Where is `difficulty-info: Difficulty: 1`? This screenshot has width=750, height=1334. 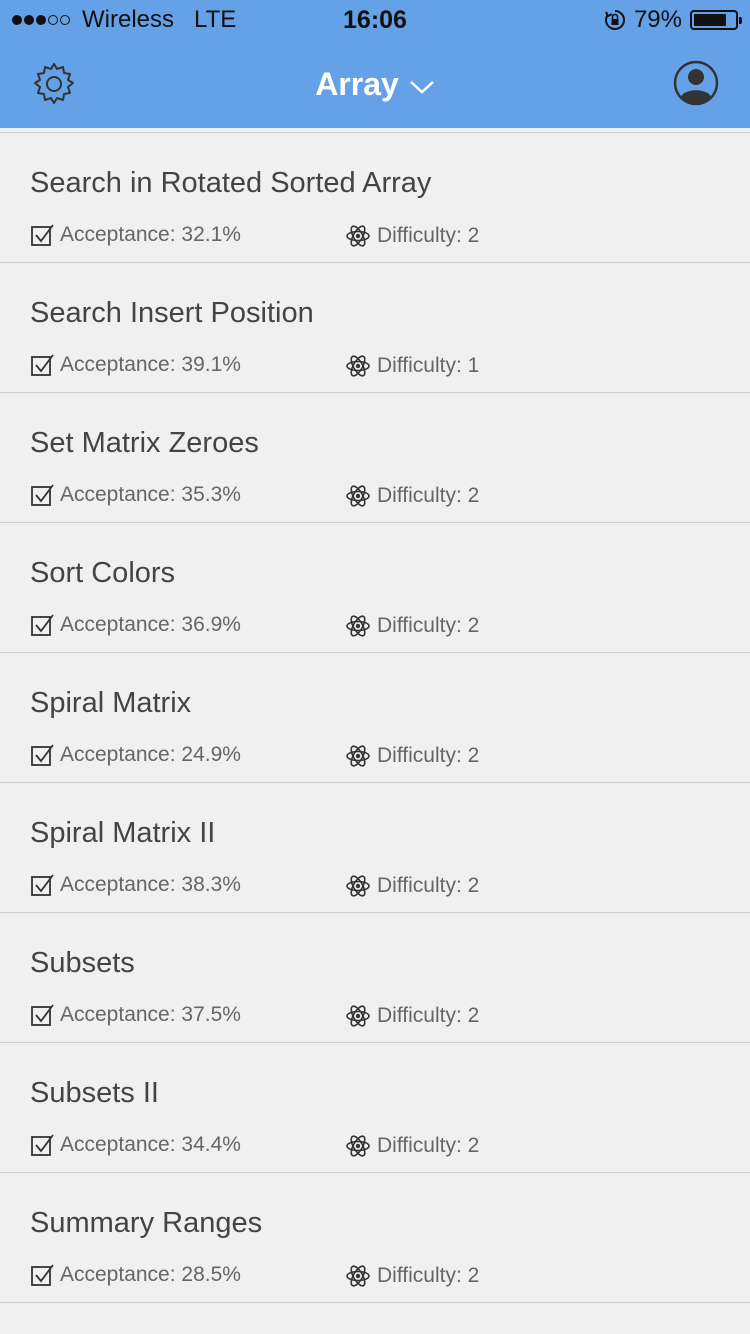 difficulty-info: Difficulty: 1 is located at coordinates (412, 366).